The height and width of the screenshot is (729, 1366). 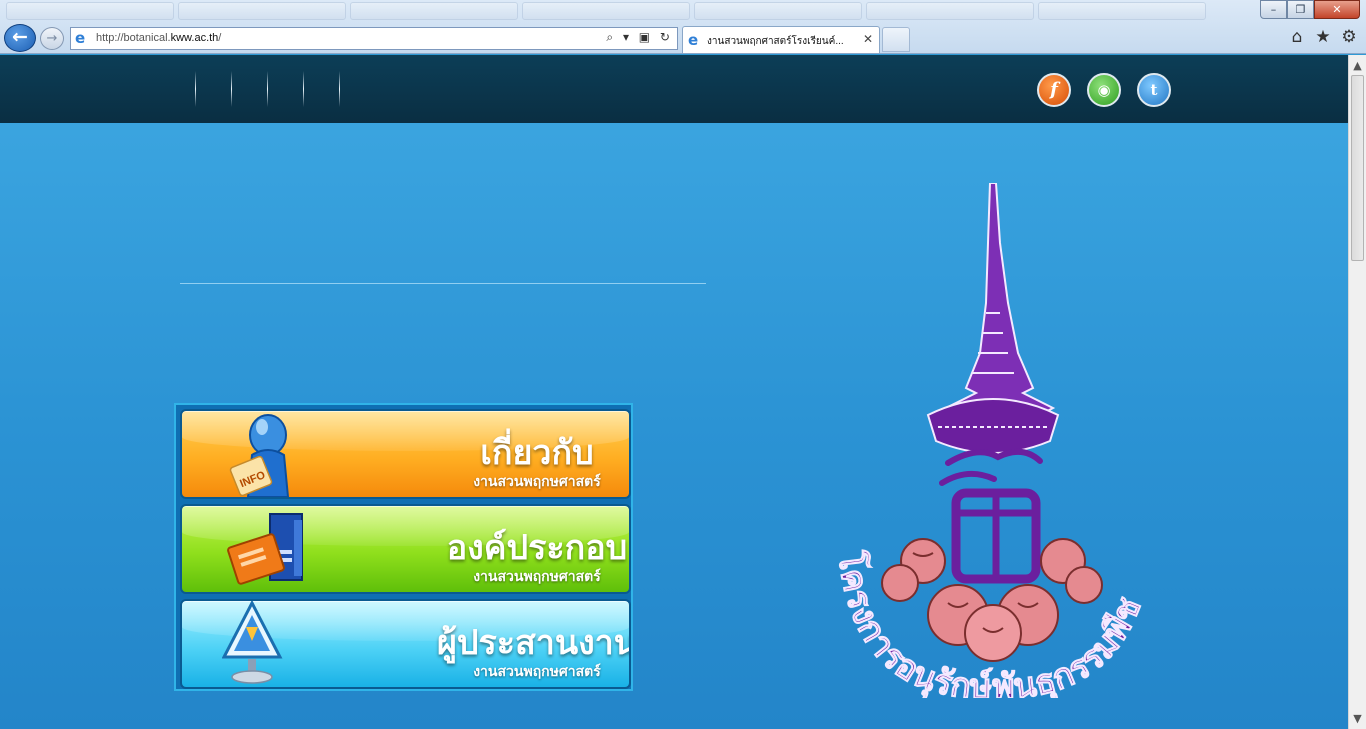 What do you see at coordinates (443, 283) in the screenshot?
I see `divider-line` at bounding box center [443, 283].